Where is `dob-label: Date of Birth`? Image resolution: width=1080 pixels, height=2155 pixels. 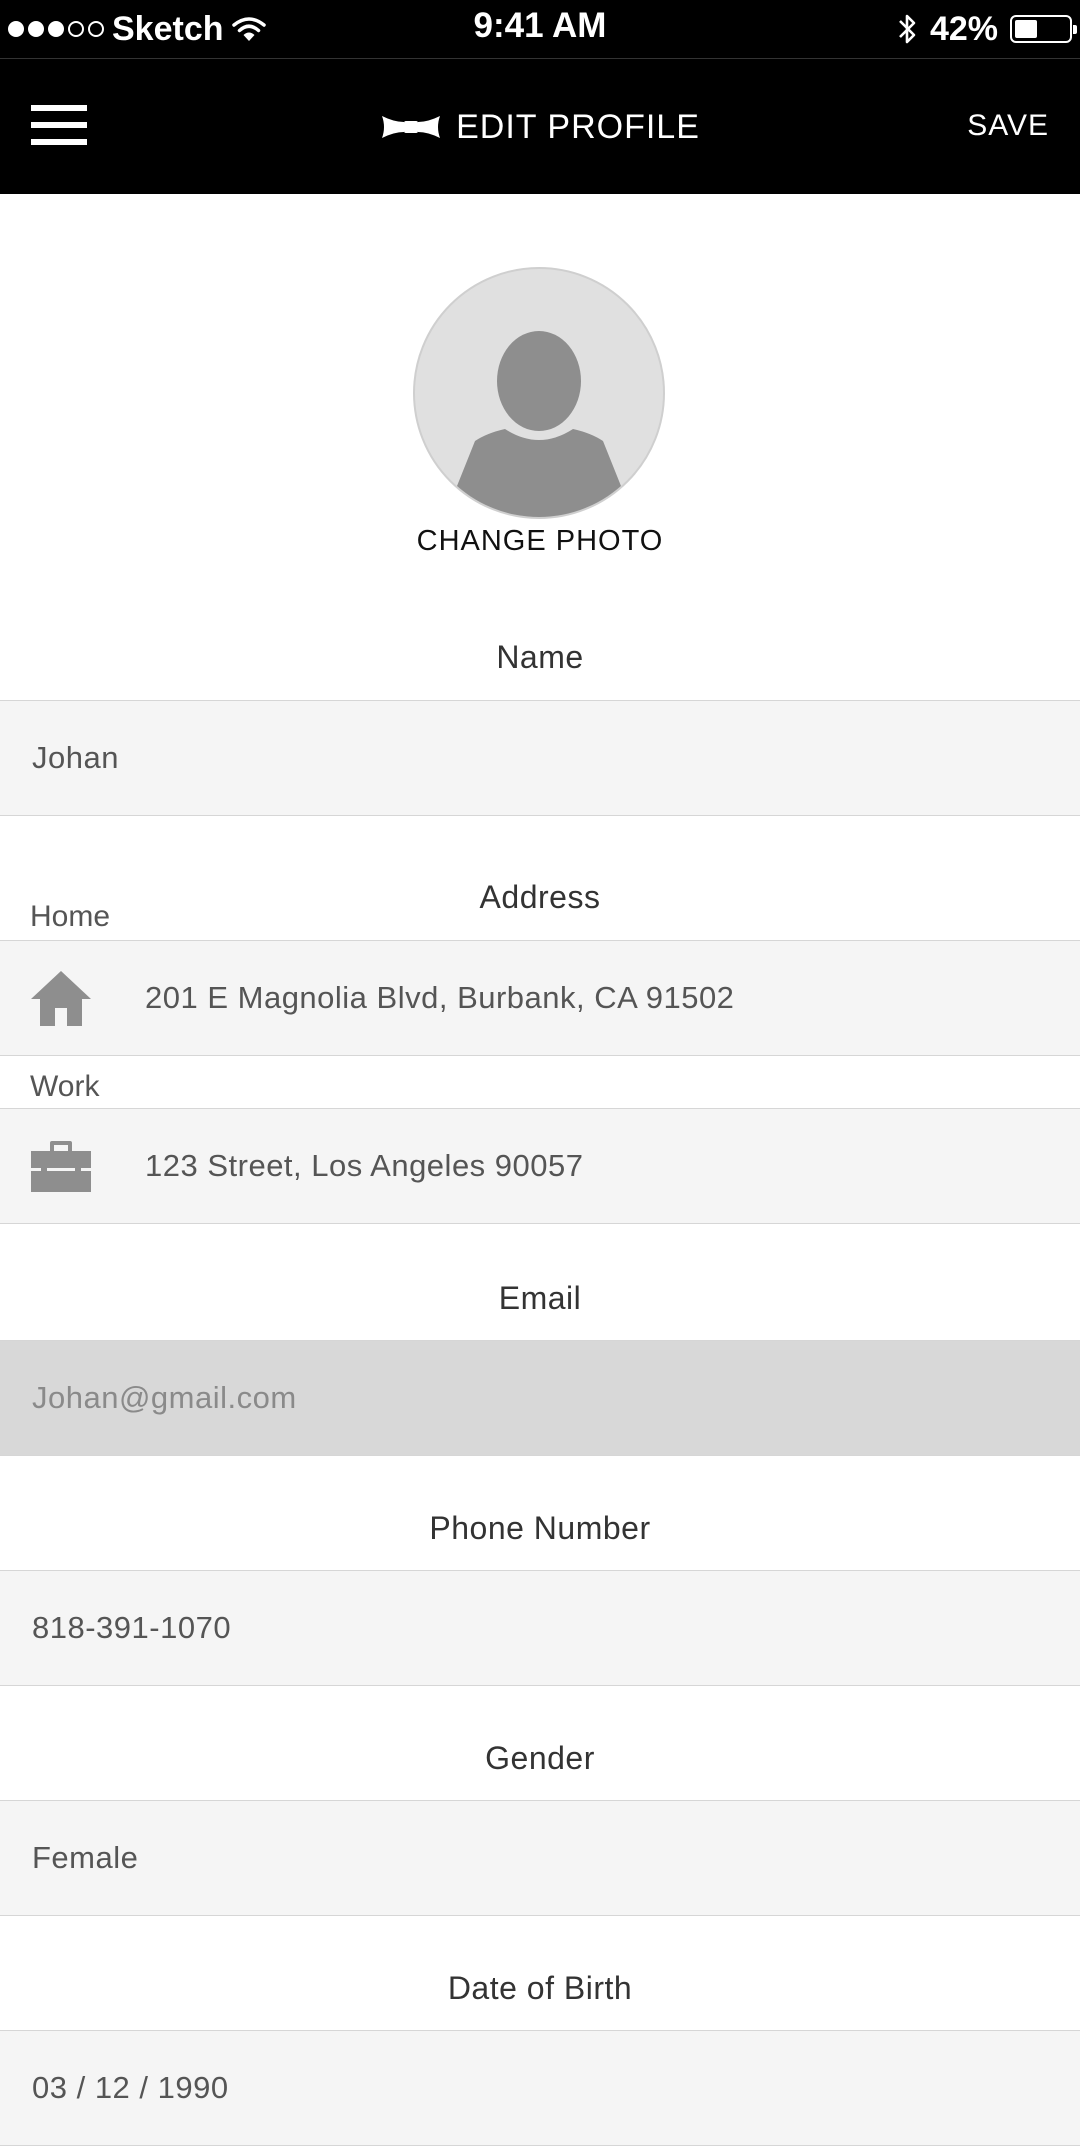 dob-label: Date of Birth is located at coordinates (540, 1988).